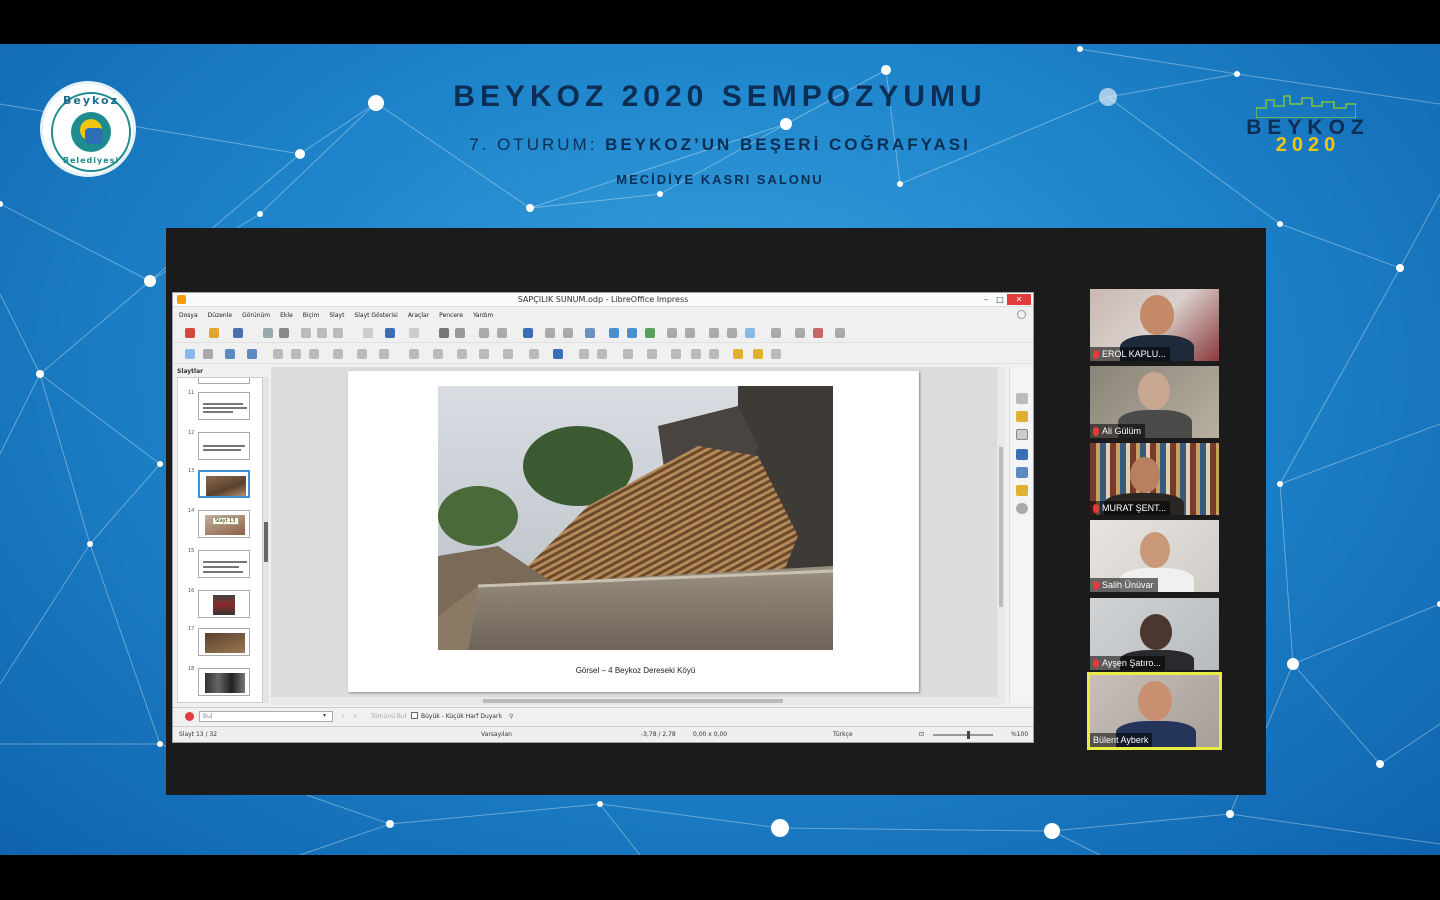  What do you see at coordinates (355, 716) in the screenshot?
I see `find-next-icon: ∨` at bounding box center [355, 716].